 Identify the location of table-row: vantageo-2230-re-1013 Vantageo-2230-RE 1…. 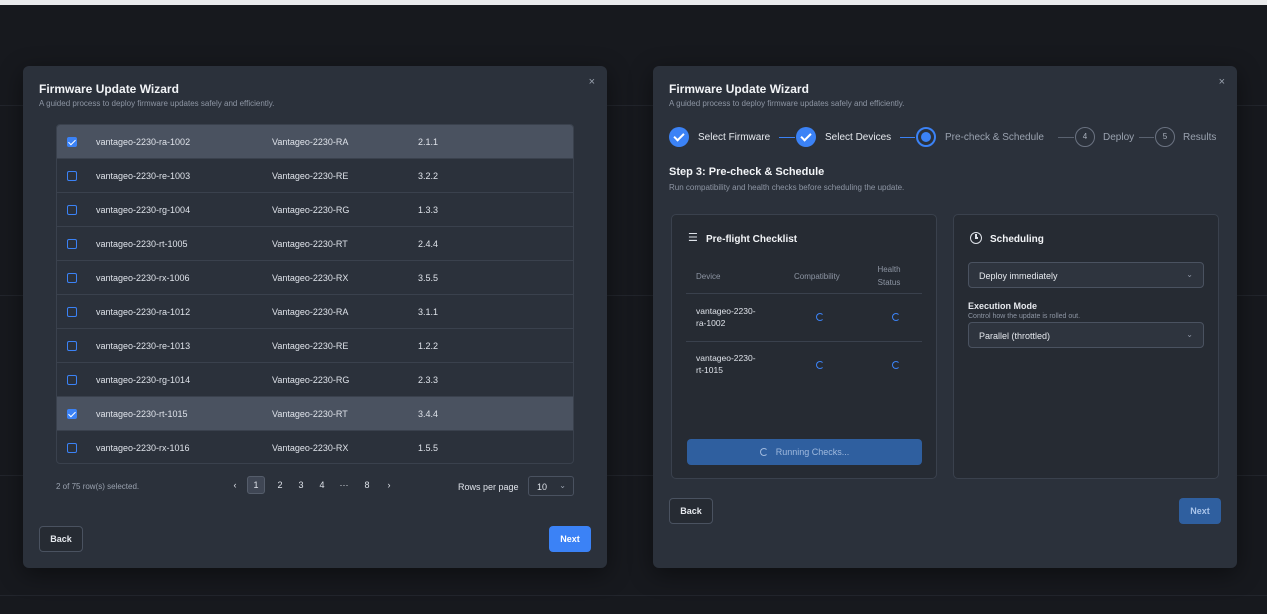
(315, 346).